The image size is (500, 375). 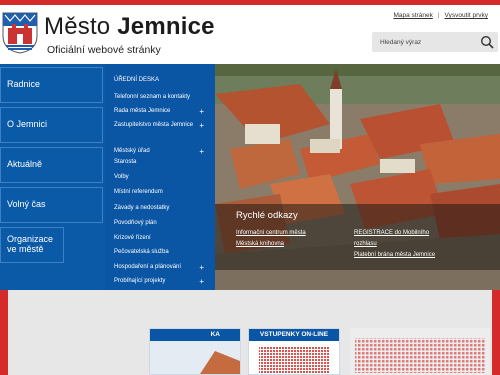 I want to click on submenu-heading: ÚŘEDNÍ DESKA, so click(x=136, y=80).